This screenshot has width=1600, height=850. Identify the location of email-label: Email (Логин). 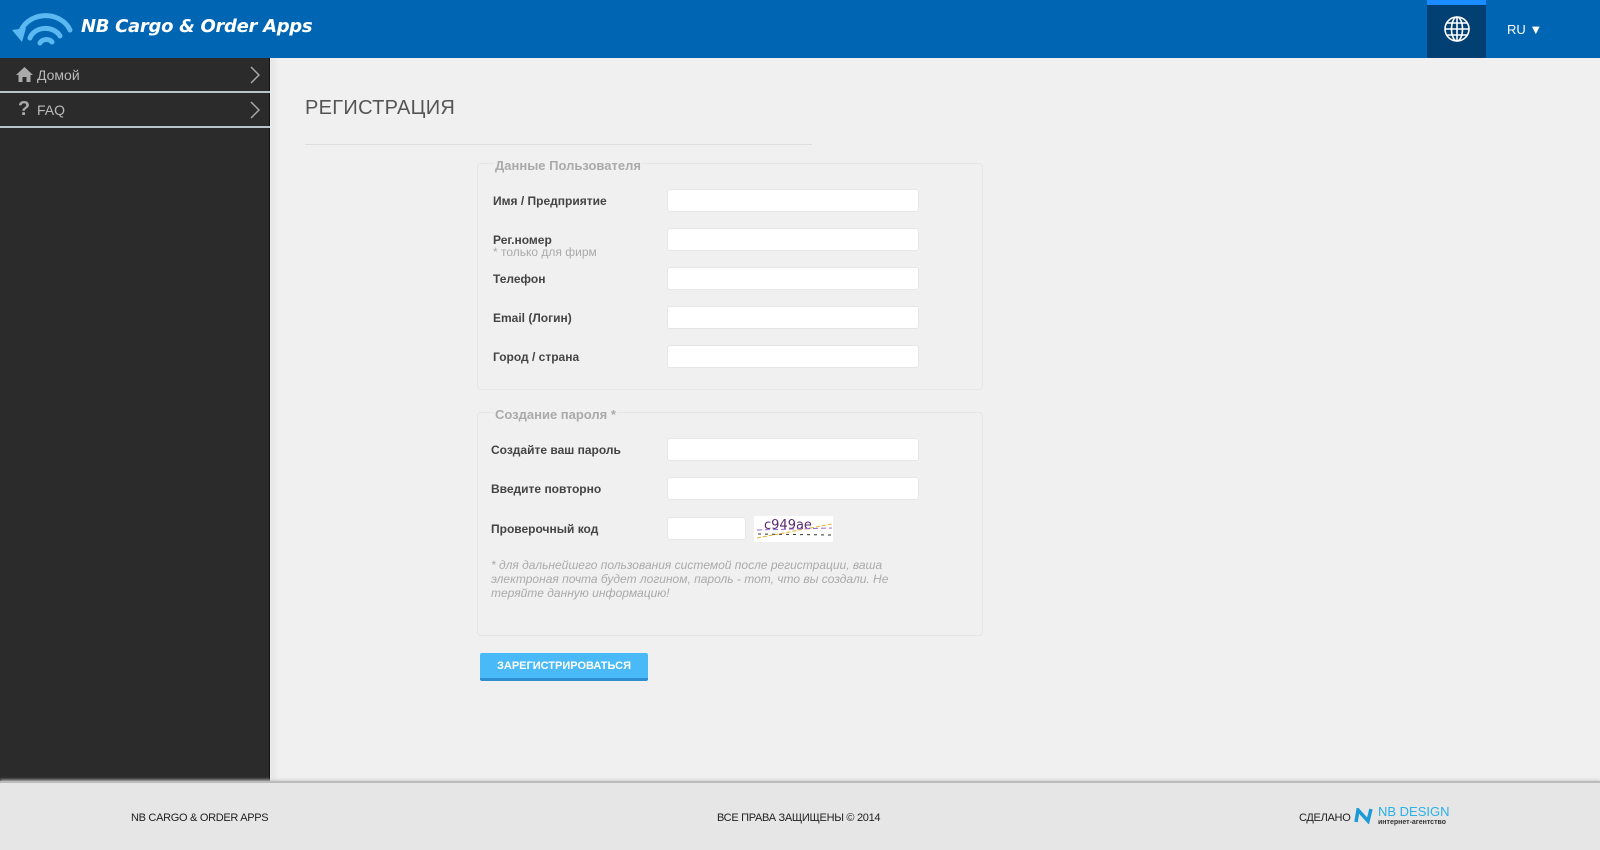
(532, 318).